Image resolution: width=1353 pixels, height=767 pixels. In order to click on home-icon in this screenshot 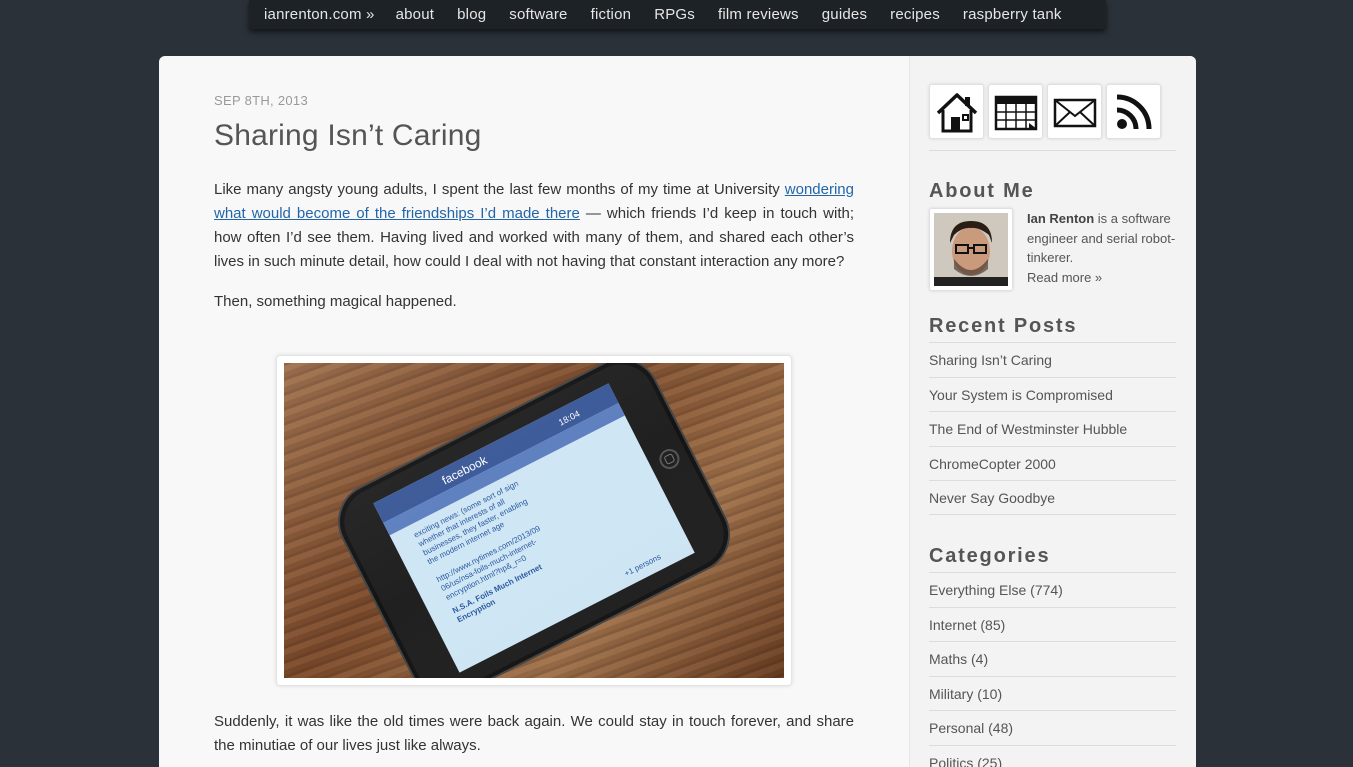, I will do `click(956, 112)`.